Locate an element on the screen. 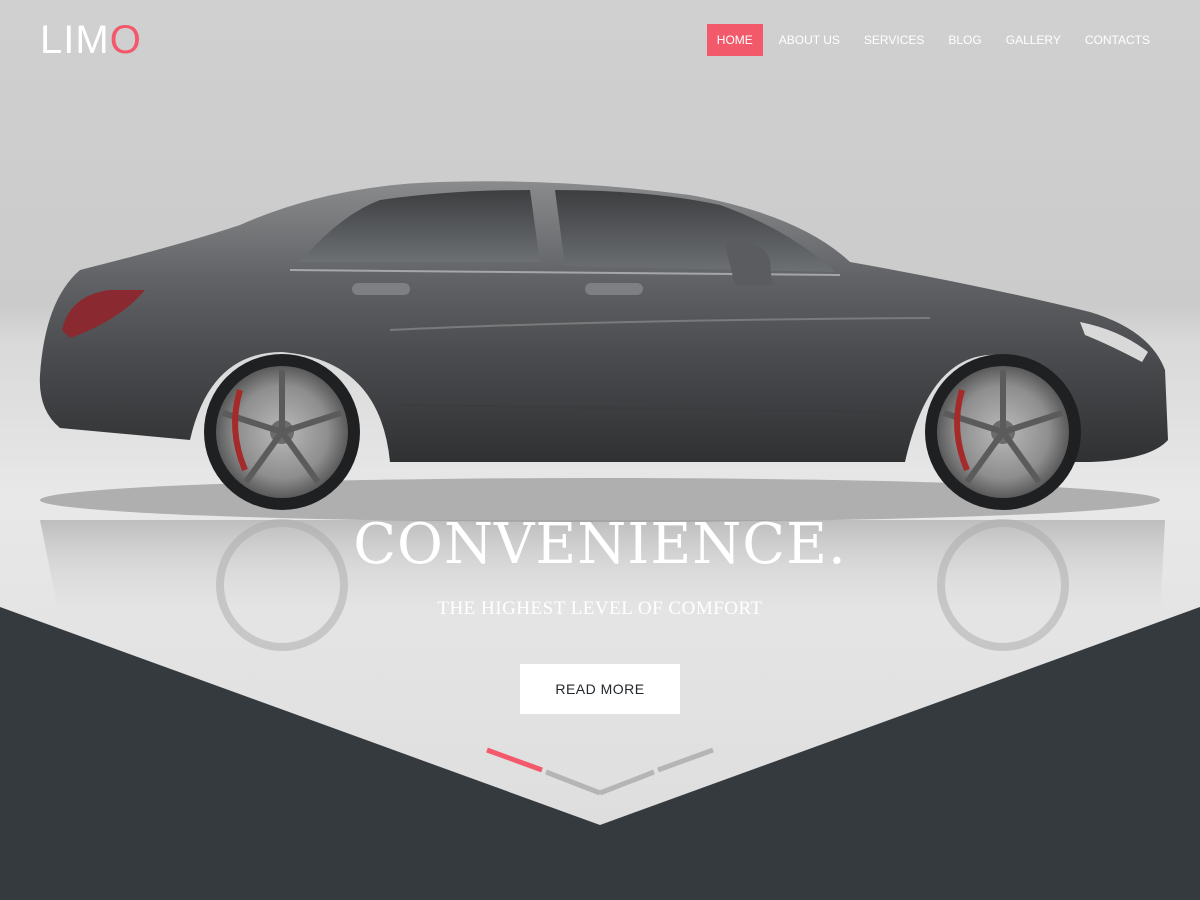 Image resolution: width=1200 pixels, height=900 pixels. scroll-indicator-active is located at coordinates (514, 760).